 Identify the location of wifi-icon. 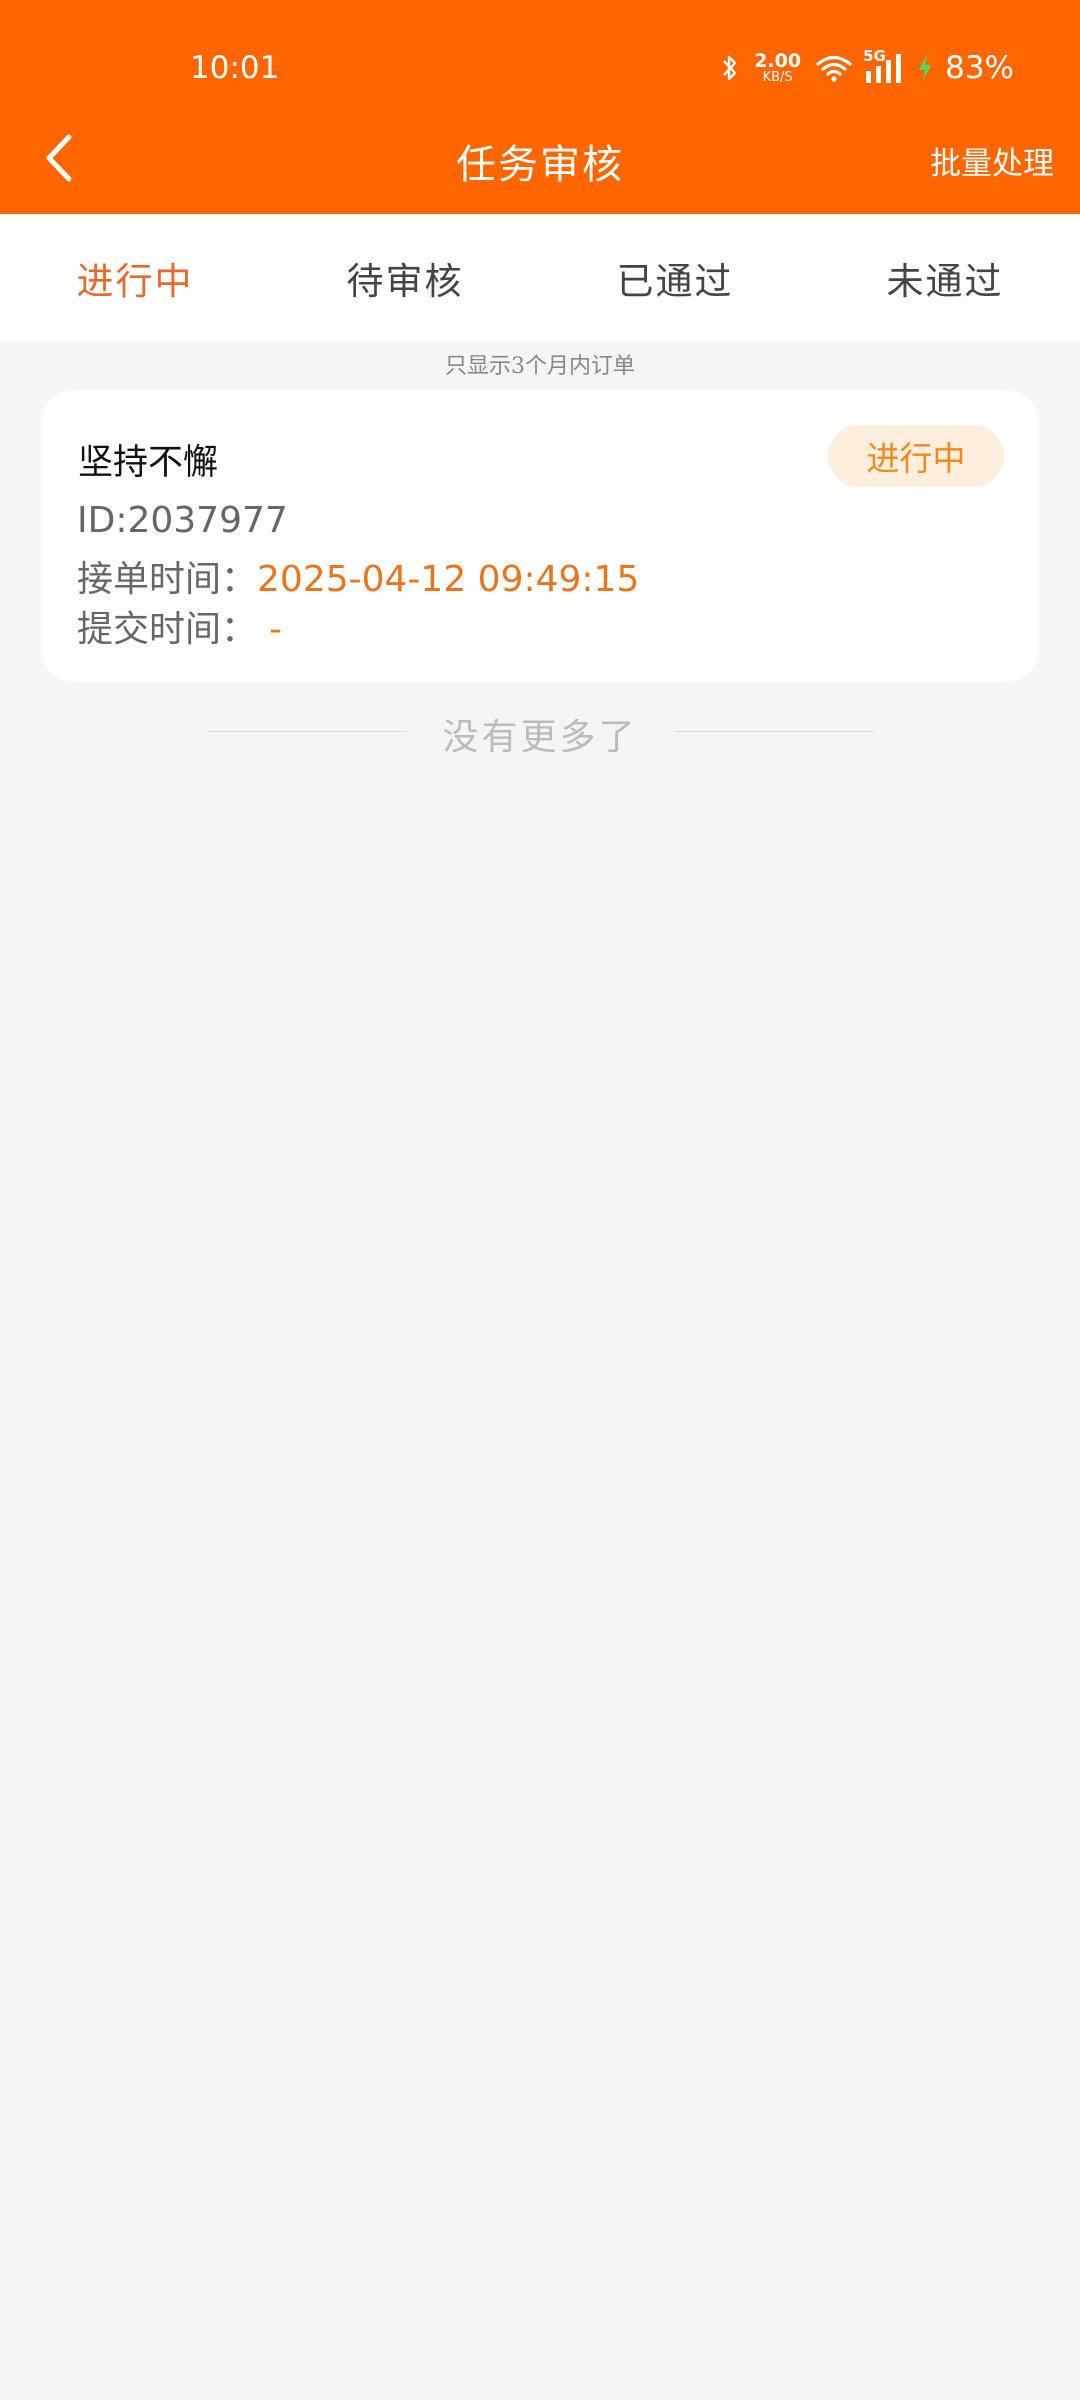
(834, 68).